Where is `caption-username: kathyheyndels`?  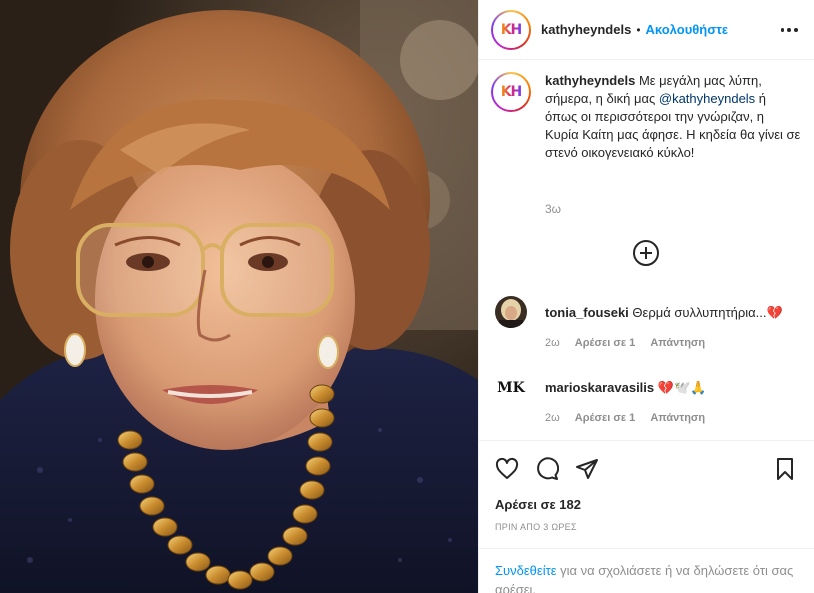
caption-username: kathyheyndels is located at coordinates (590, 80).